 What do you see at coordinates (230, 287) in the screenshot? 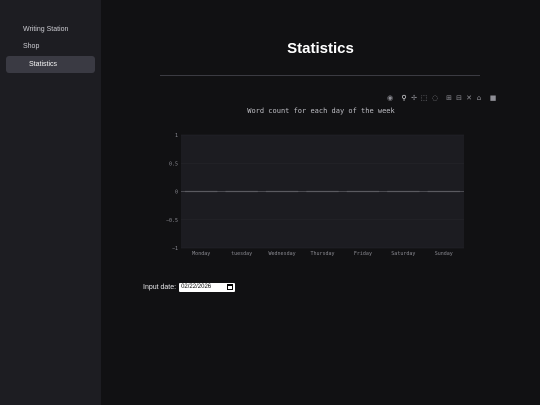
I see `calendar-icon` at bounding box center [230, 287].